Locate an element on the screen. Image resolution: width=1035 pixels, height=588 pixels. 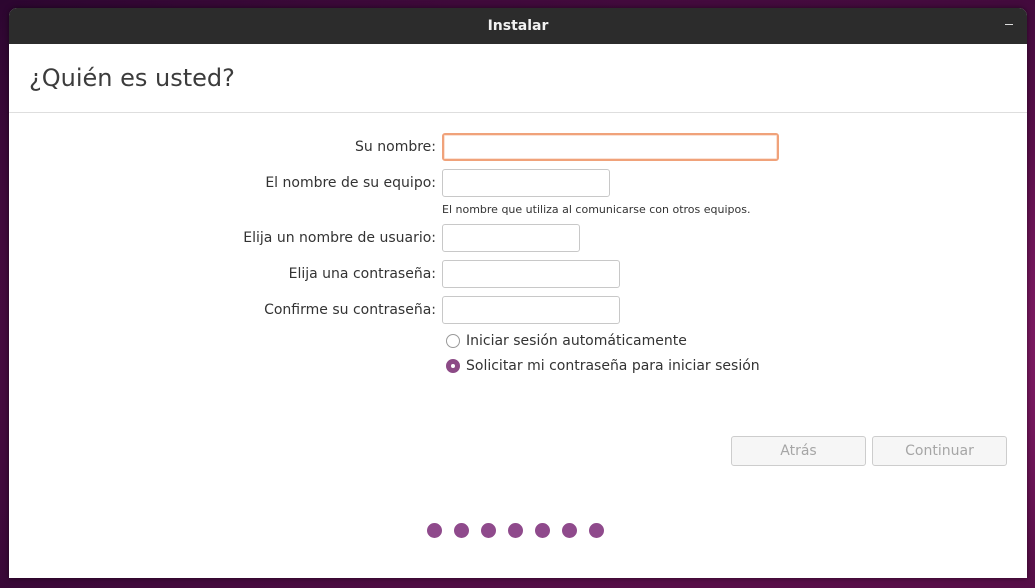
computer-name-input is located at coordinates (526, 183).